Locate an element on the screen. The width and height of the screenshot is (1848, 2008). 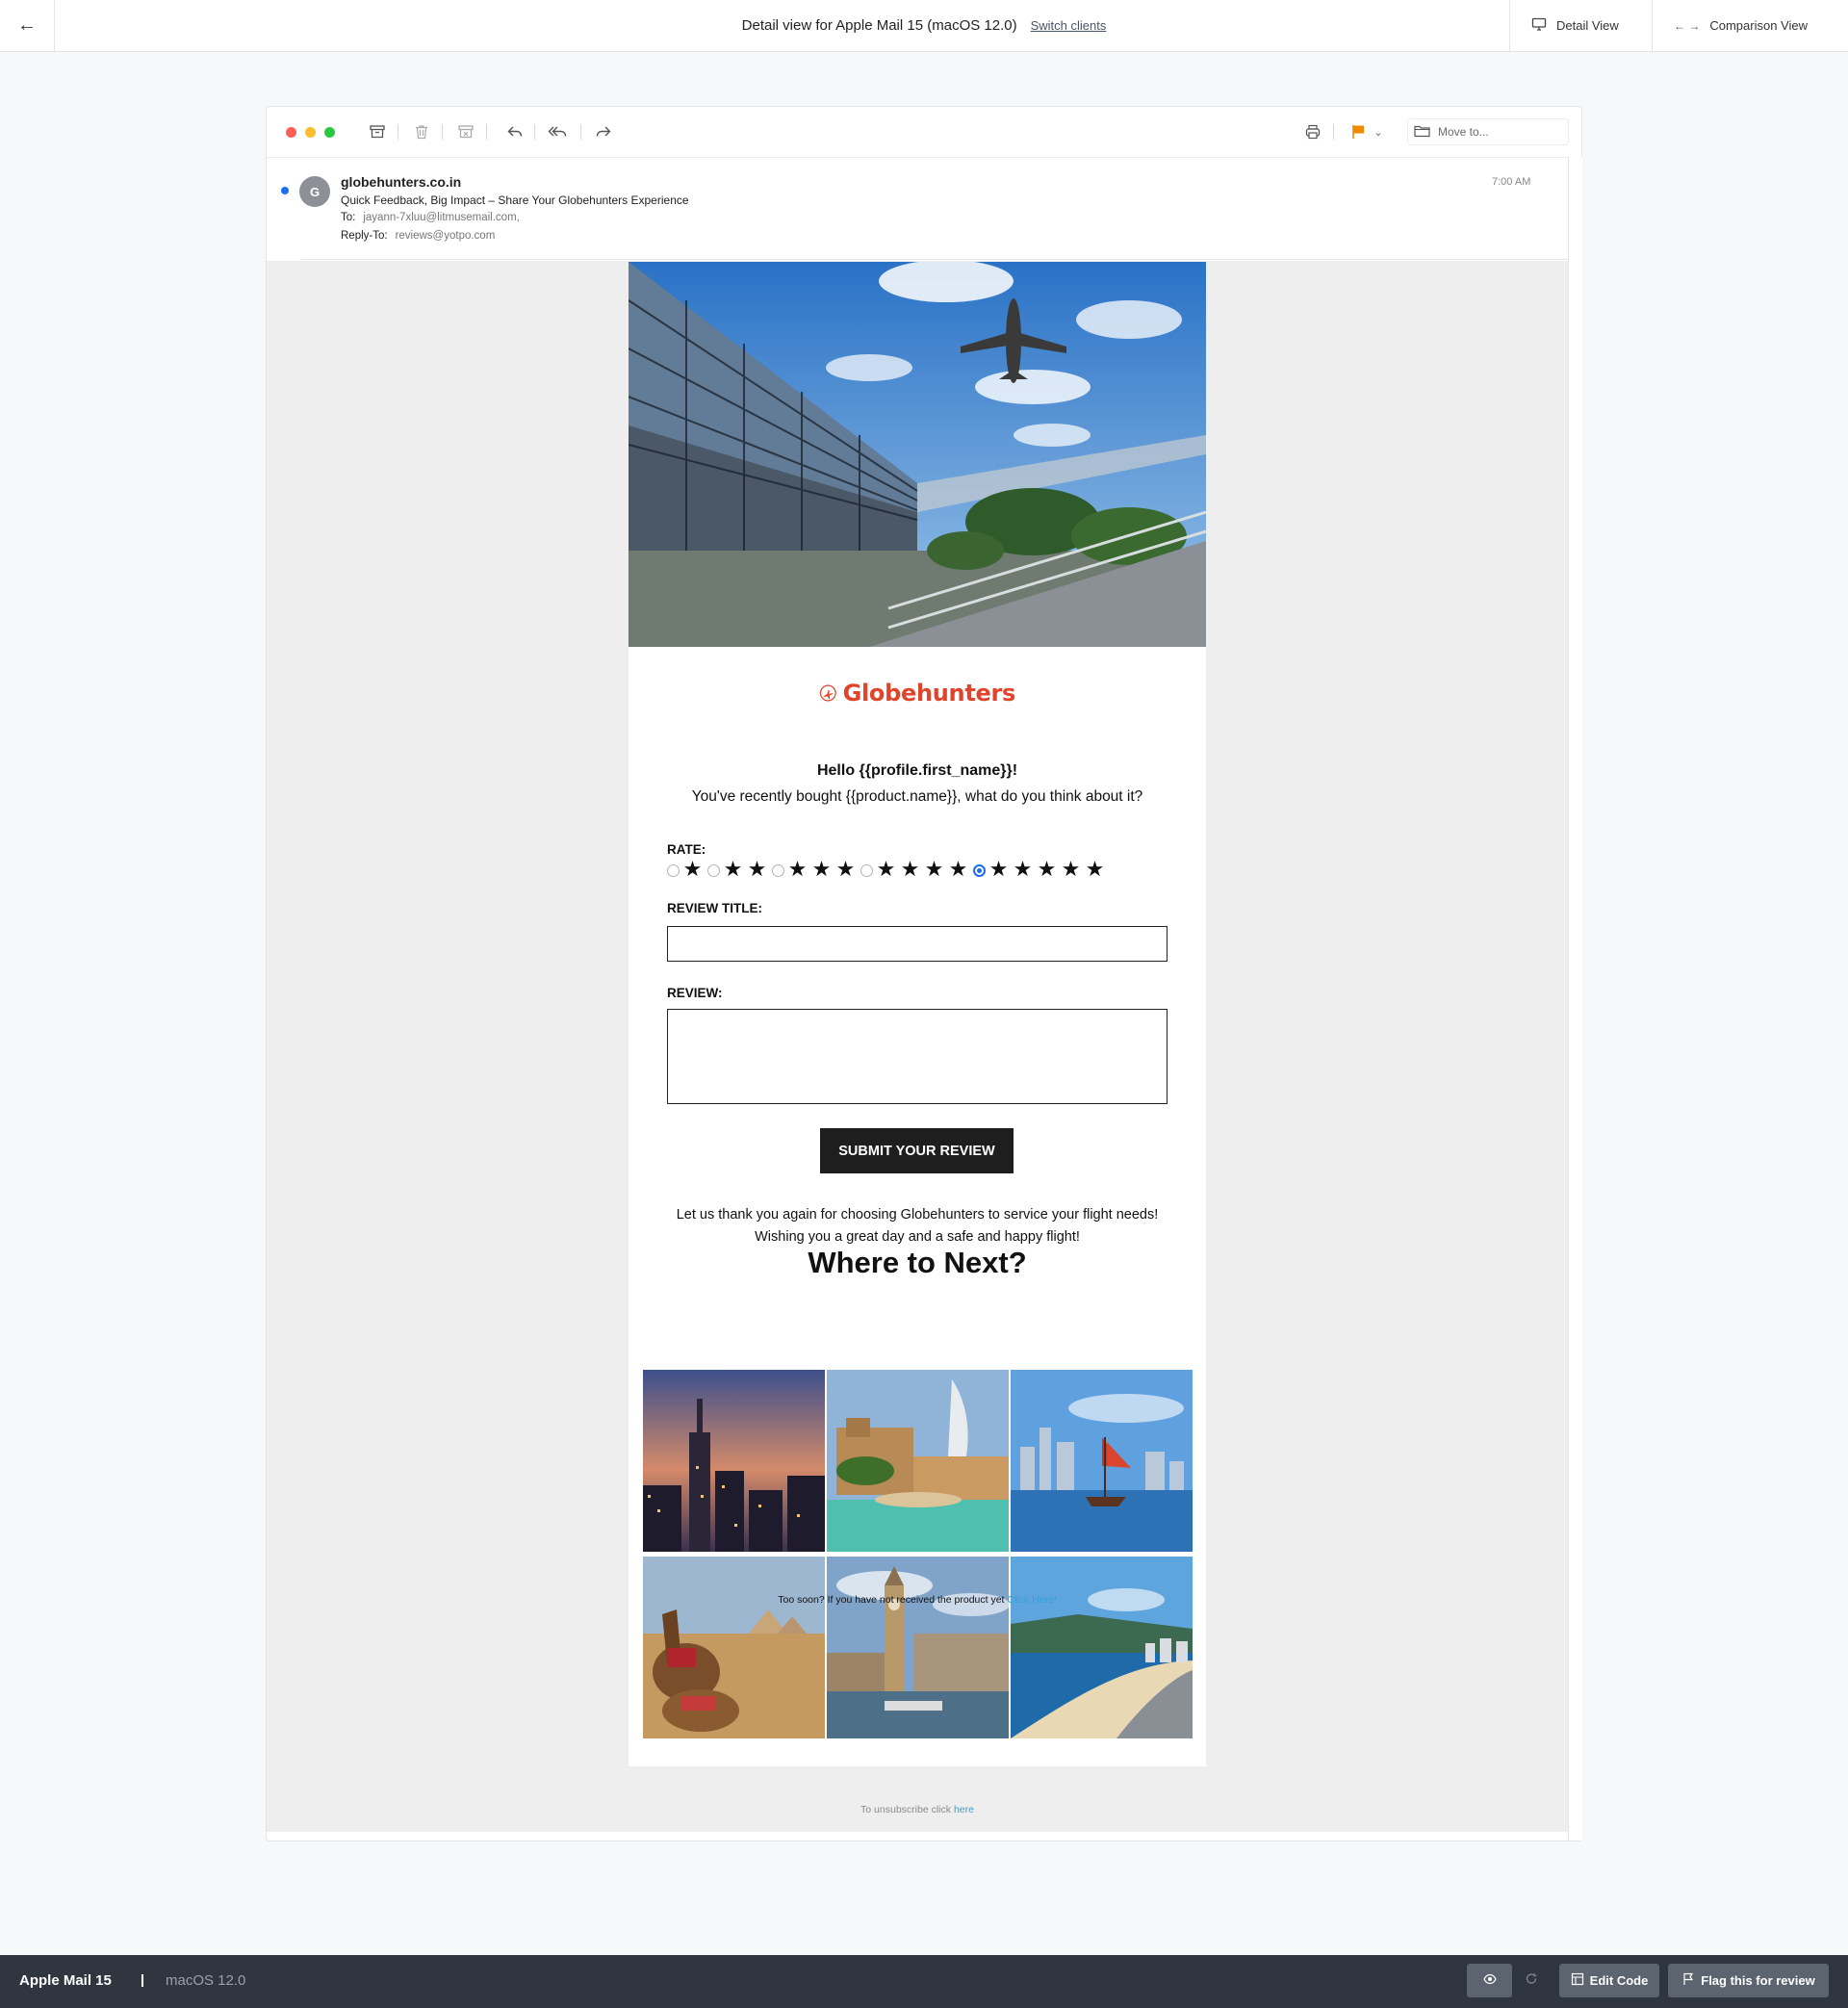
refresh-icon is located at coordinates (1531, 1980).